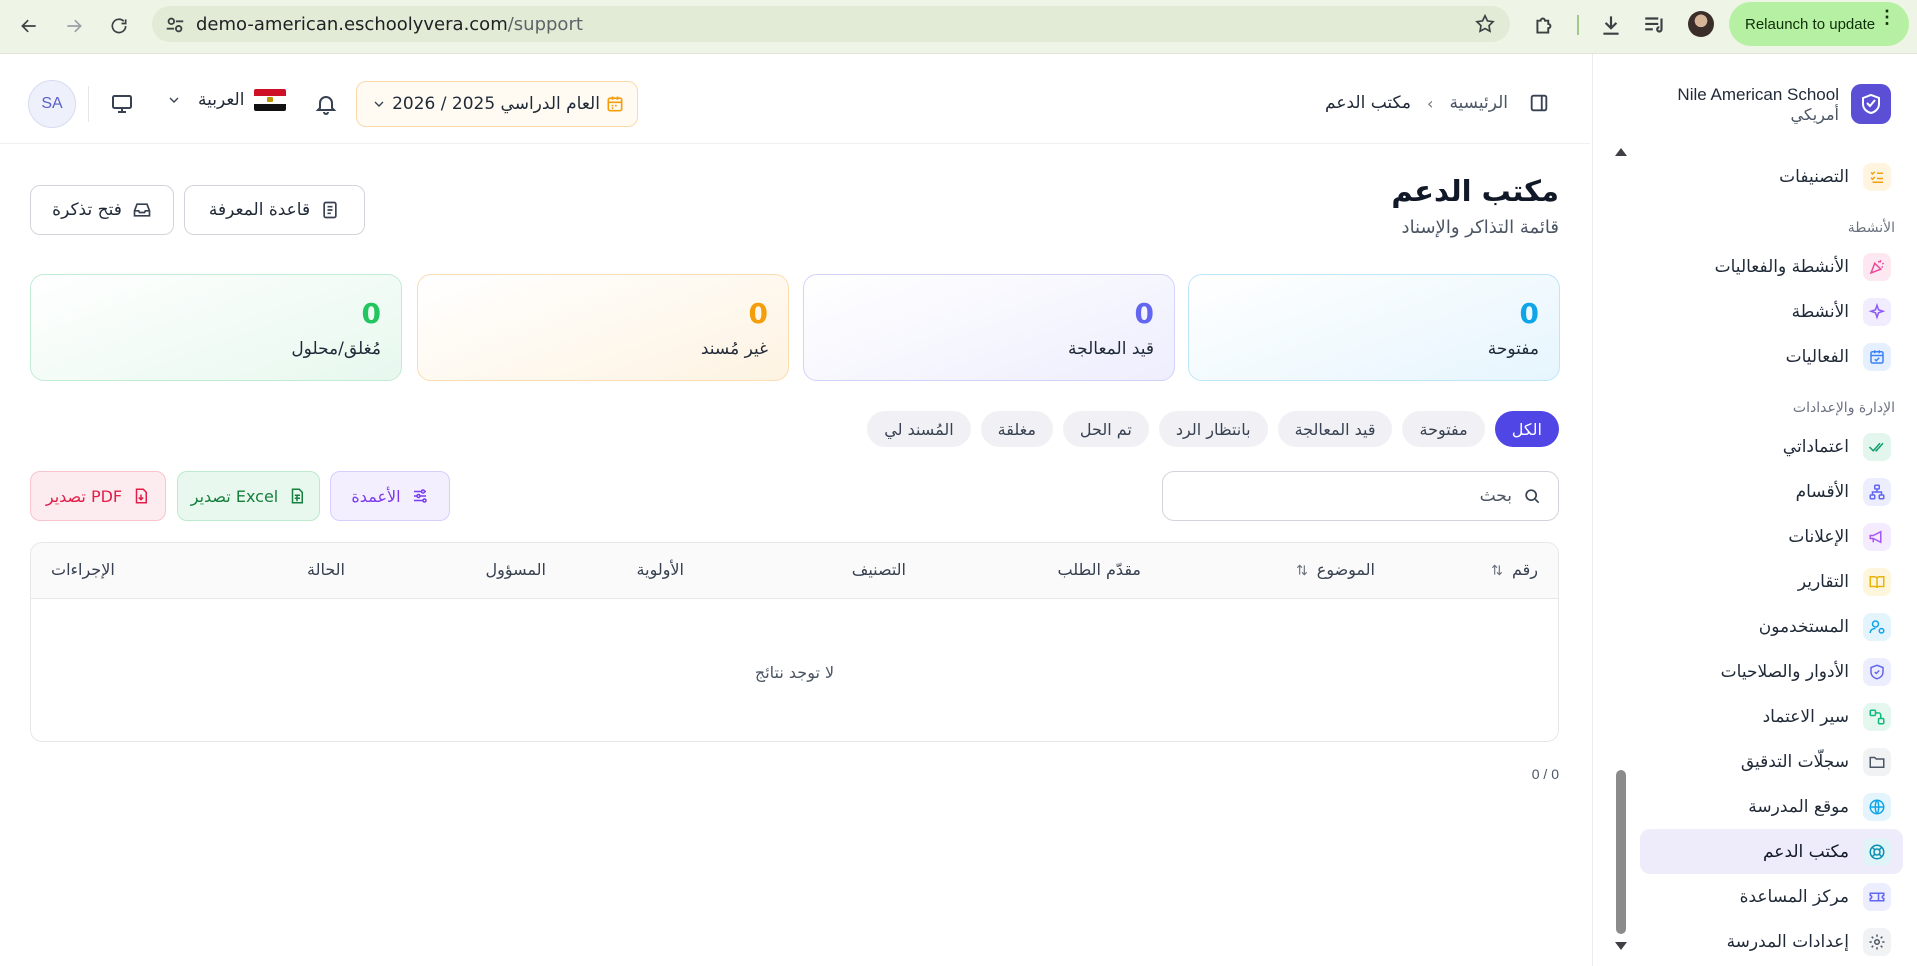 The height and width of the screenshot is (966, 1917). What do you see at coordinates (1655, 25) in the screenshot?
I see `media-control-icon` at bounding box center [1655, 25].